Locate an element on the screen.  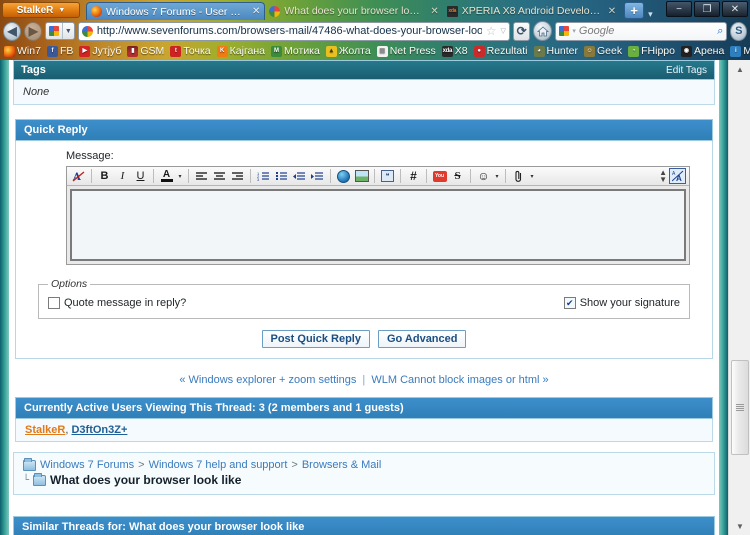
next-thread-link: WLM Cannot block images or html is located at coordinates (455, 380).